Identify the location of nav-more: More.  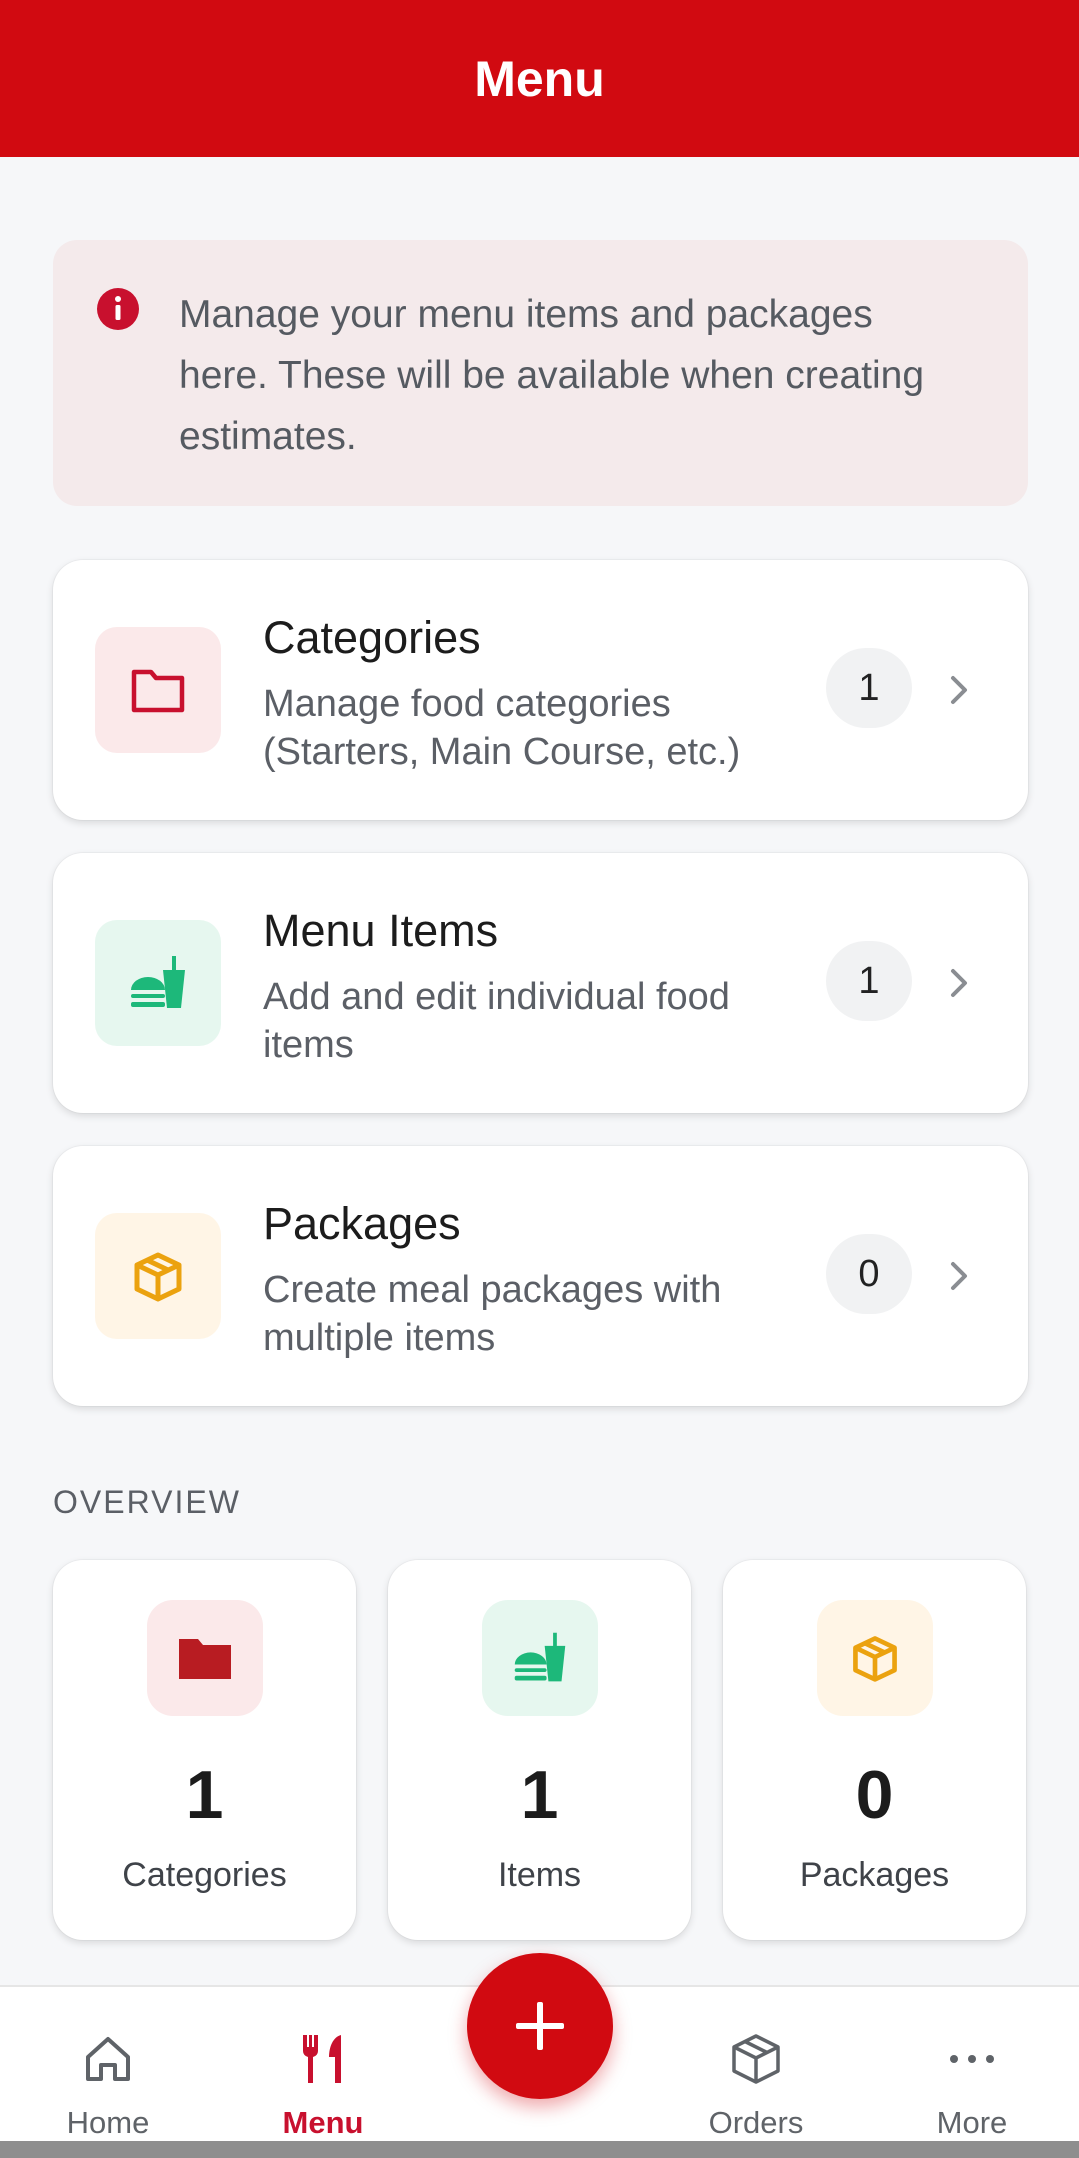
(972, 2066).